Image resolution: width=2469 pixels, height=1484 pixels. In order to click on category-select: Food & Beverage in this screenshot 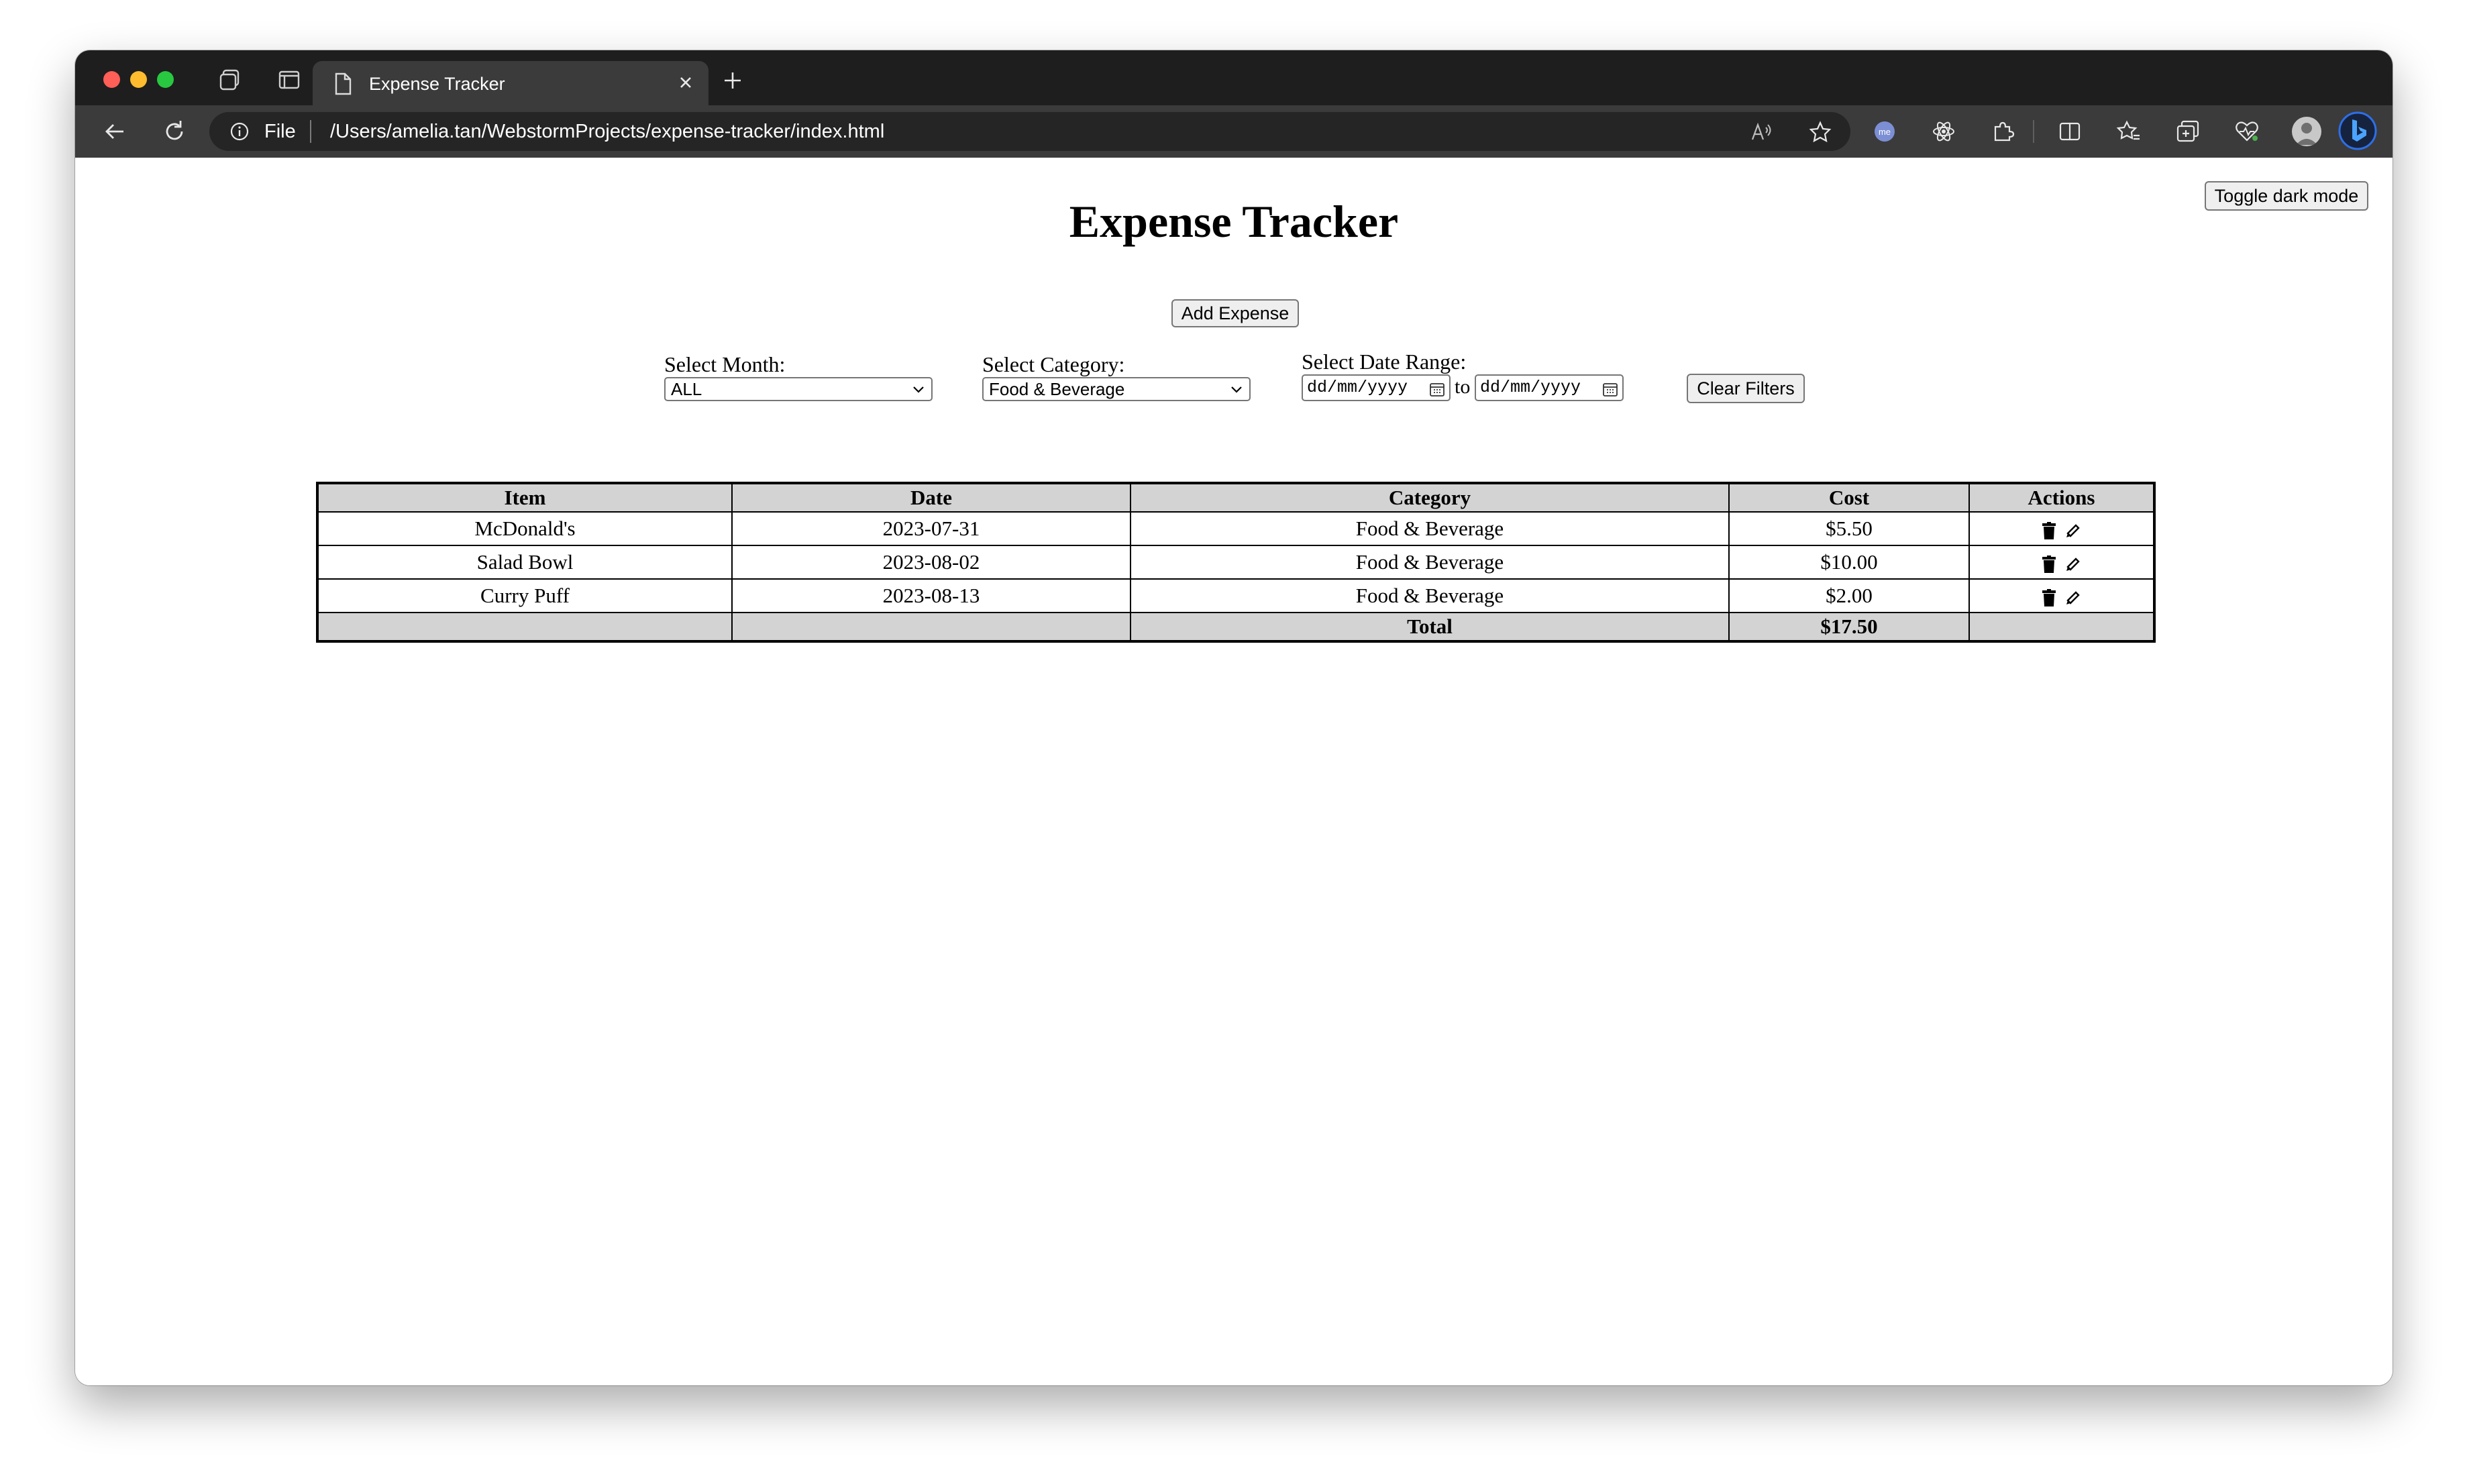, I will do `click(1116, 389)`.